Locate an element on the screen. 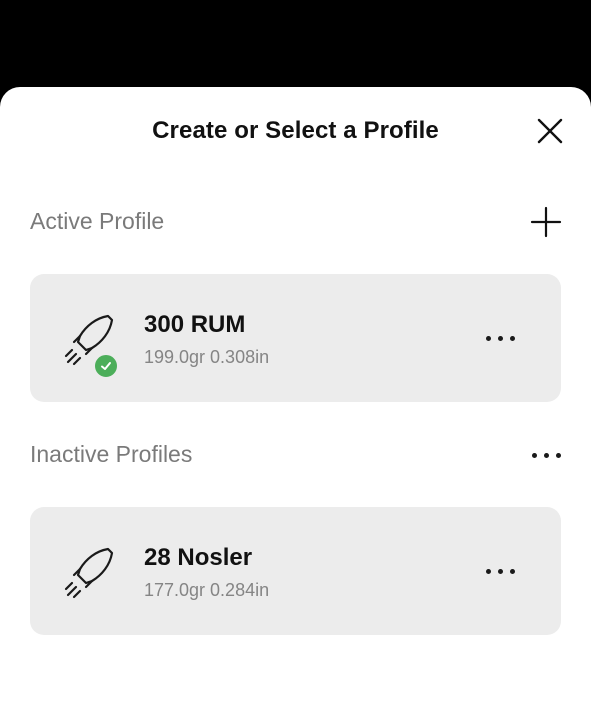  inactive-profiles-more-button is located at coordinates (546, 455).